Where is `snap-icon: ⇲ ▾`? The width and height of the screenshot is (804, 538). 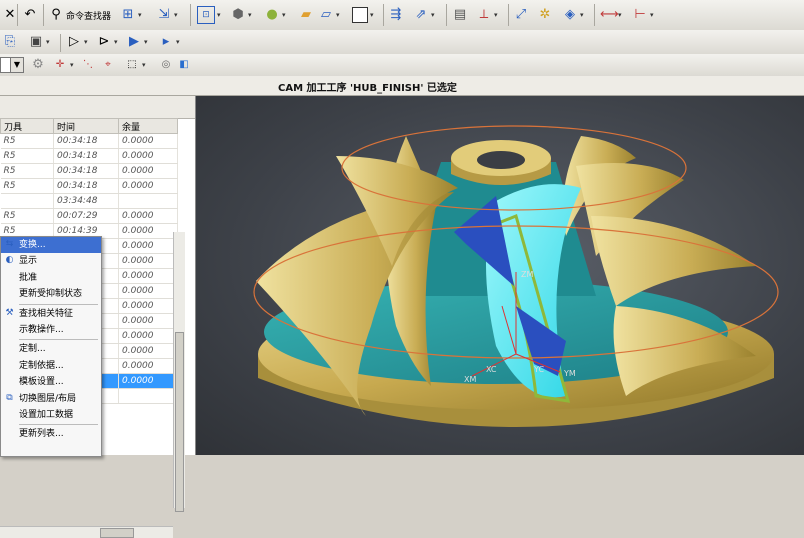 snap-icon: ⇲ ▾ is located at coordinates (167, 15).